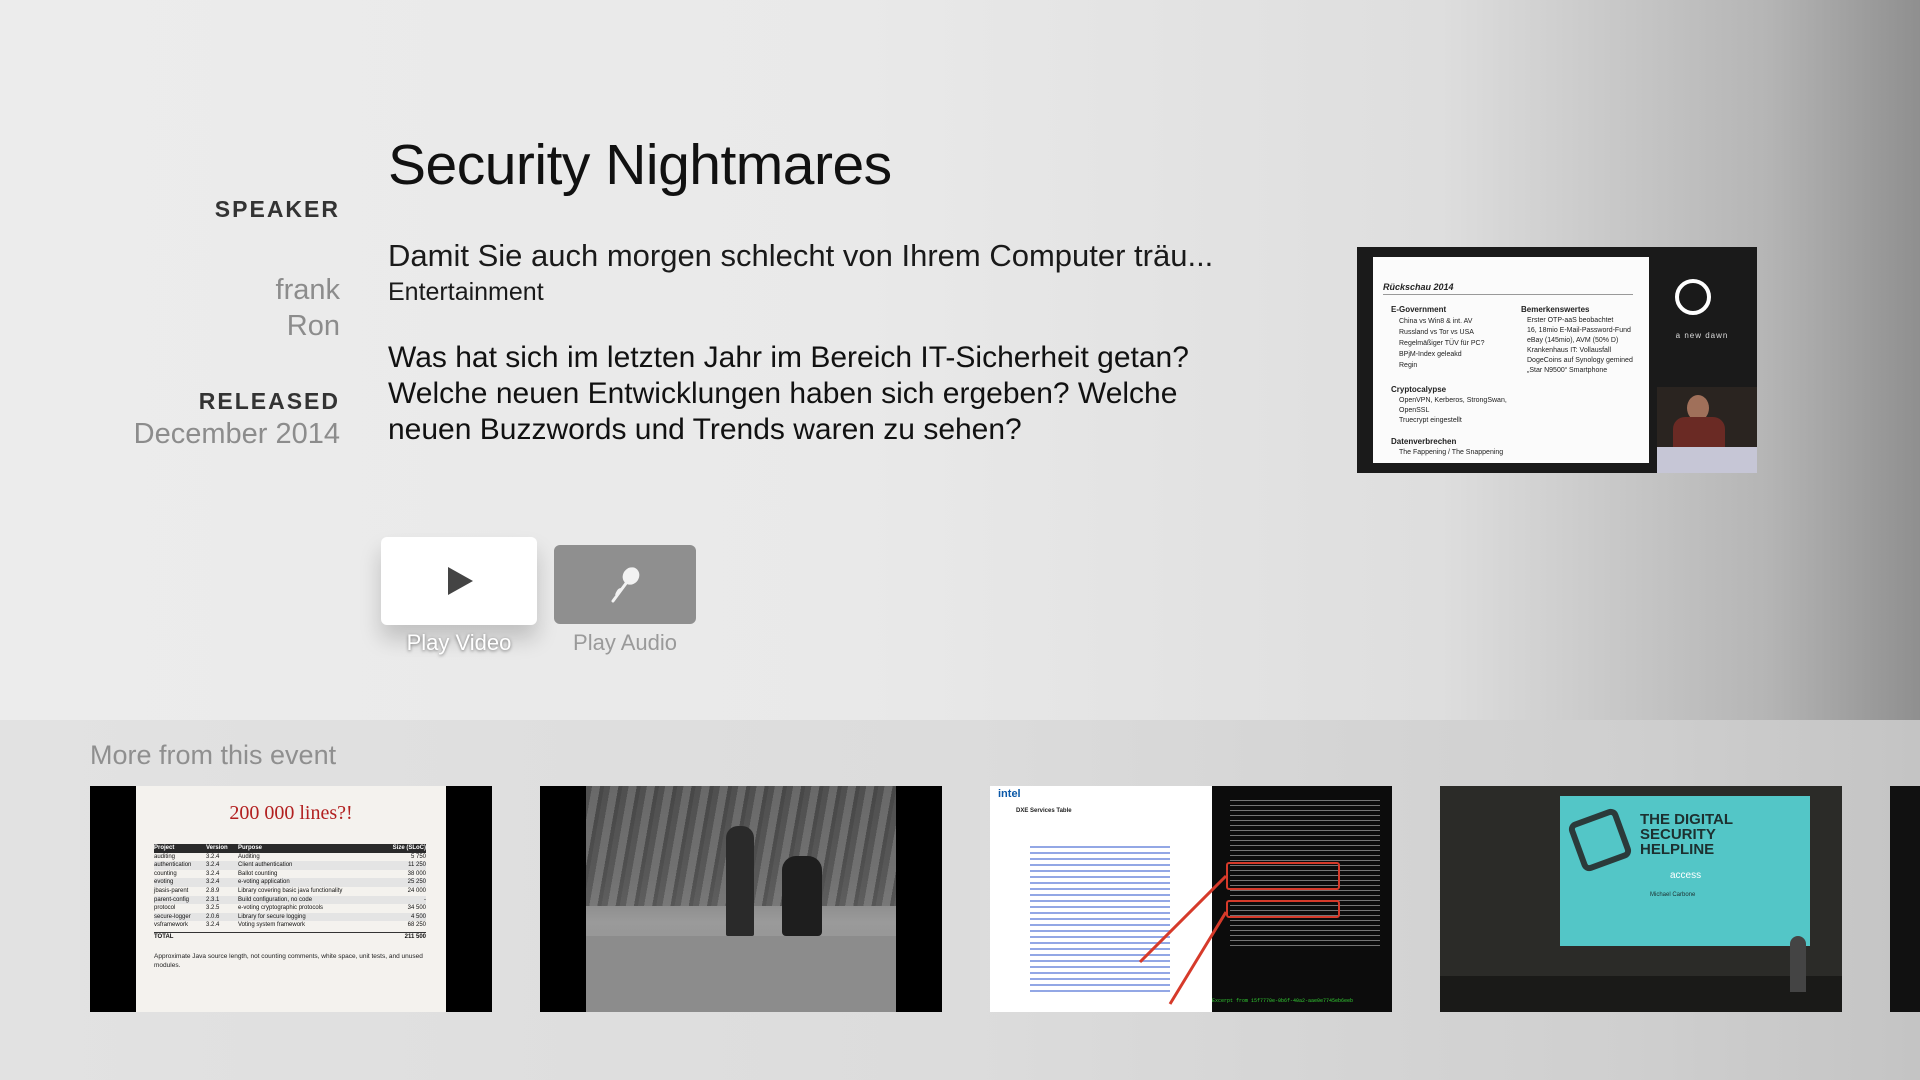 The width and height of the screenshot is (1920, 1080). Describe the element at coordinates (466, 292) in the screenshot. I see `talk-category: Entertainment` at that location.